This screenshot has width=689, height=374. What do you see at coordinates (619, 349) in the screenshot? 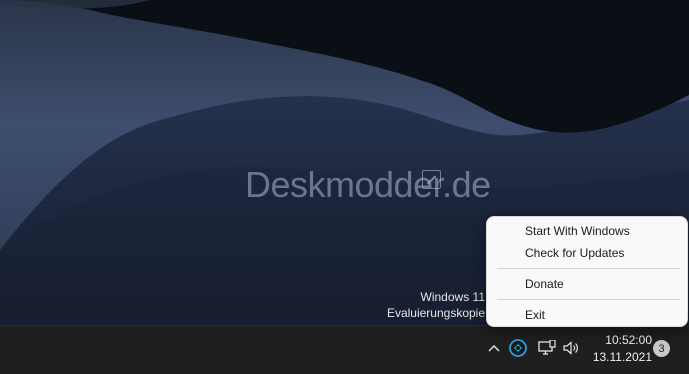
I see `taskbar-clock: 10:52:00 13.11.2021` at bounding box center [619, 349].